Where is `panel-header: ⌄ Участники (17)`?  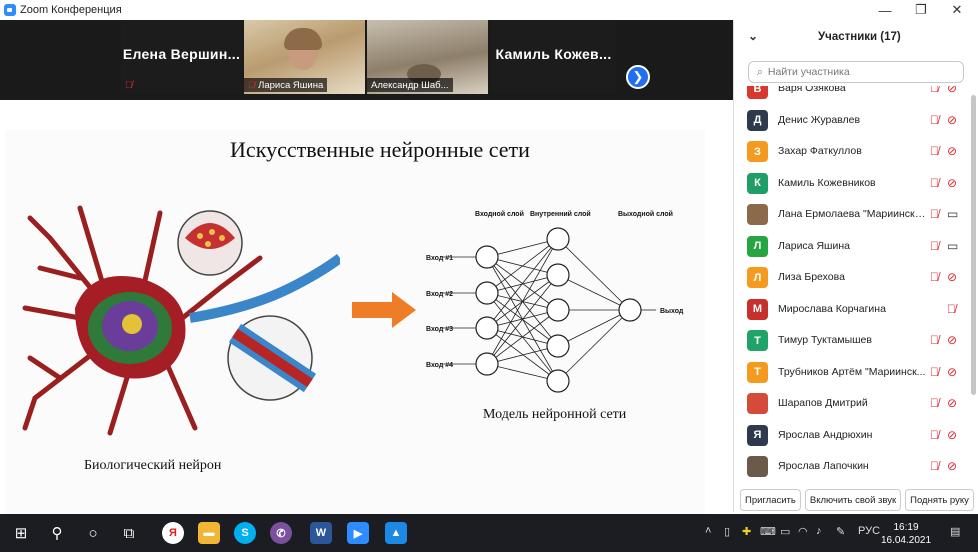 panel-header: ⌄ Участники (17) is located at coordinates (856, 38).